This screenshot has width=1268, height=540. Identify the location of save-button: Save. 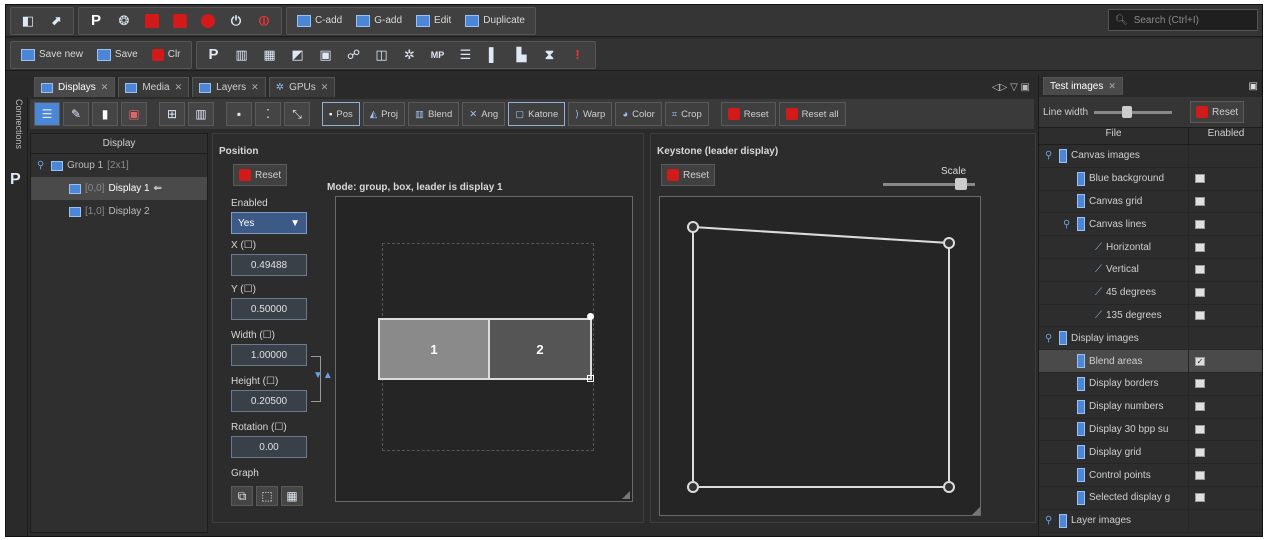
(117, 55).